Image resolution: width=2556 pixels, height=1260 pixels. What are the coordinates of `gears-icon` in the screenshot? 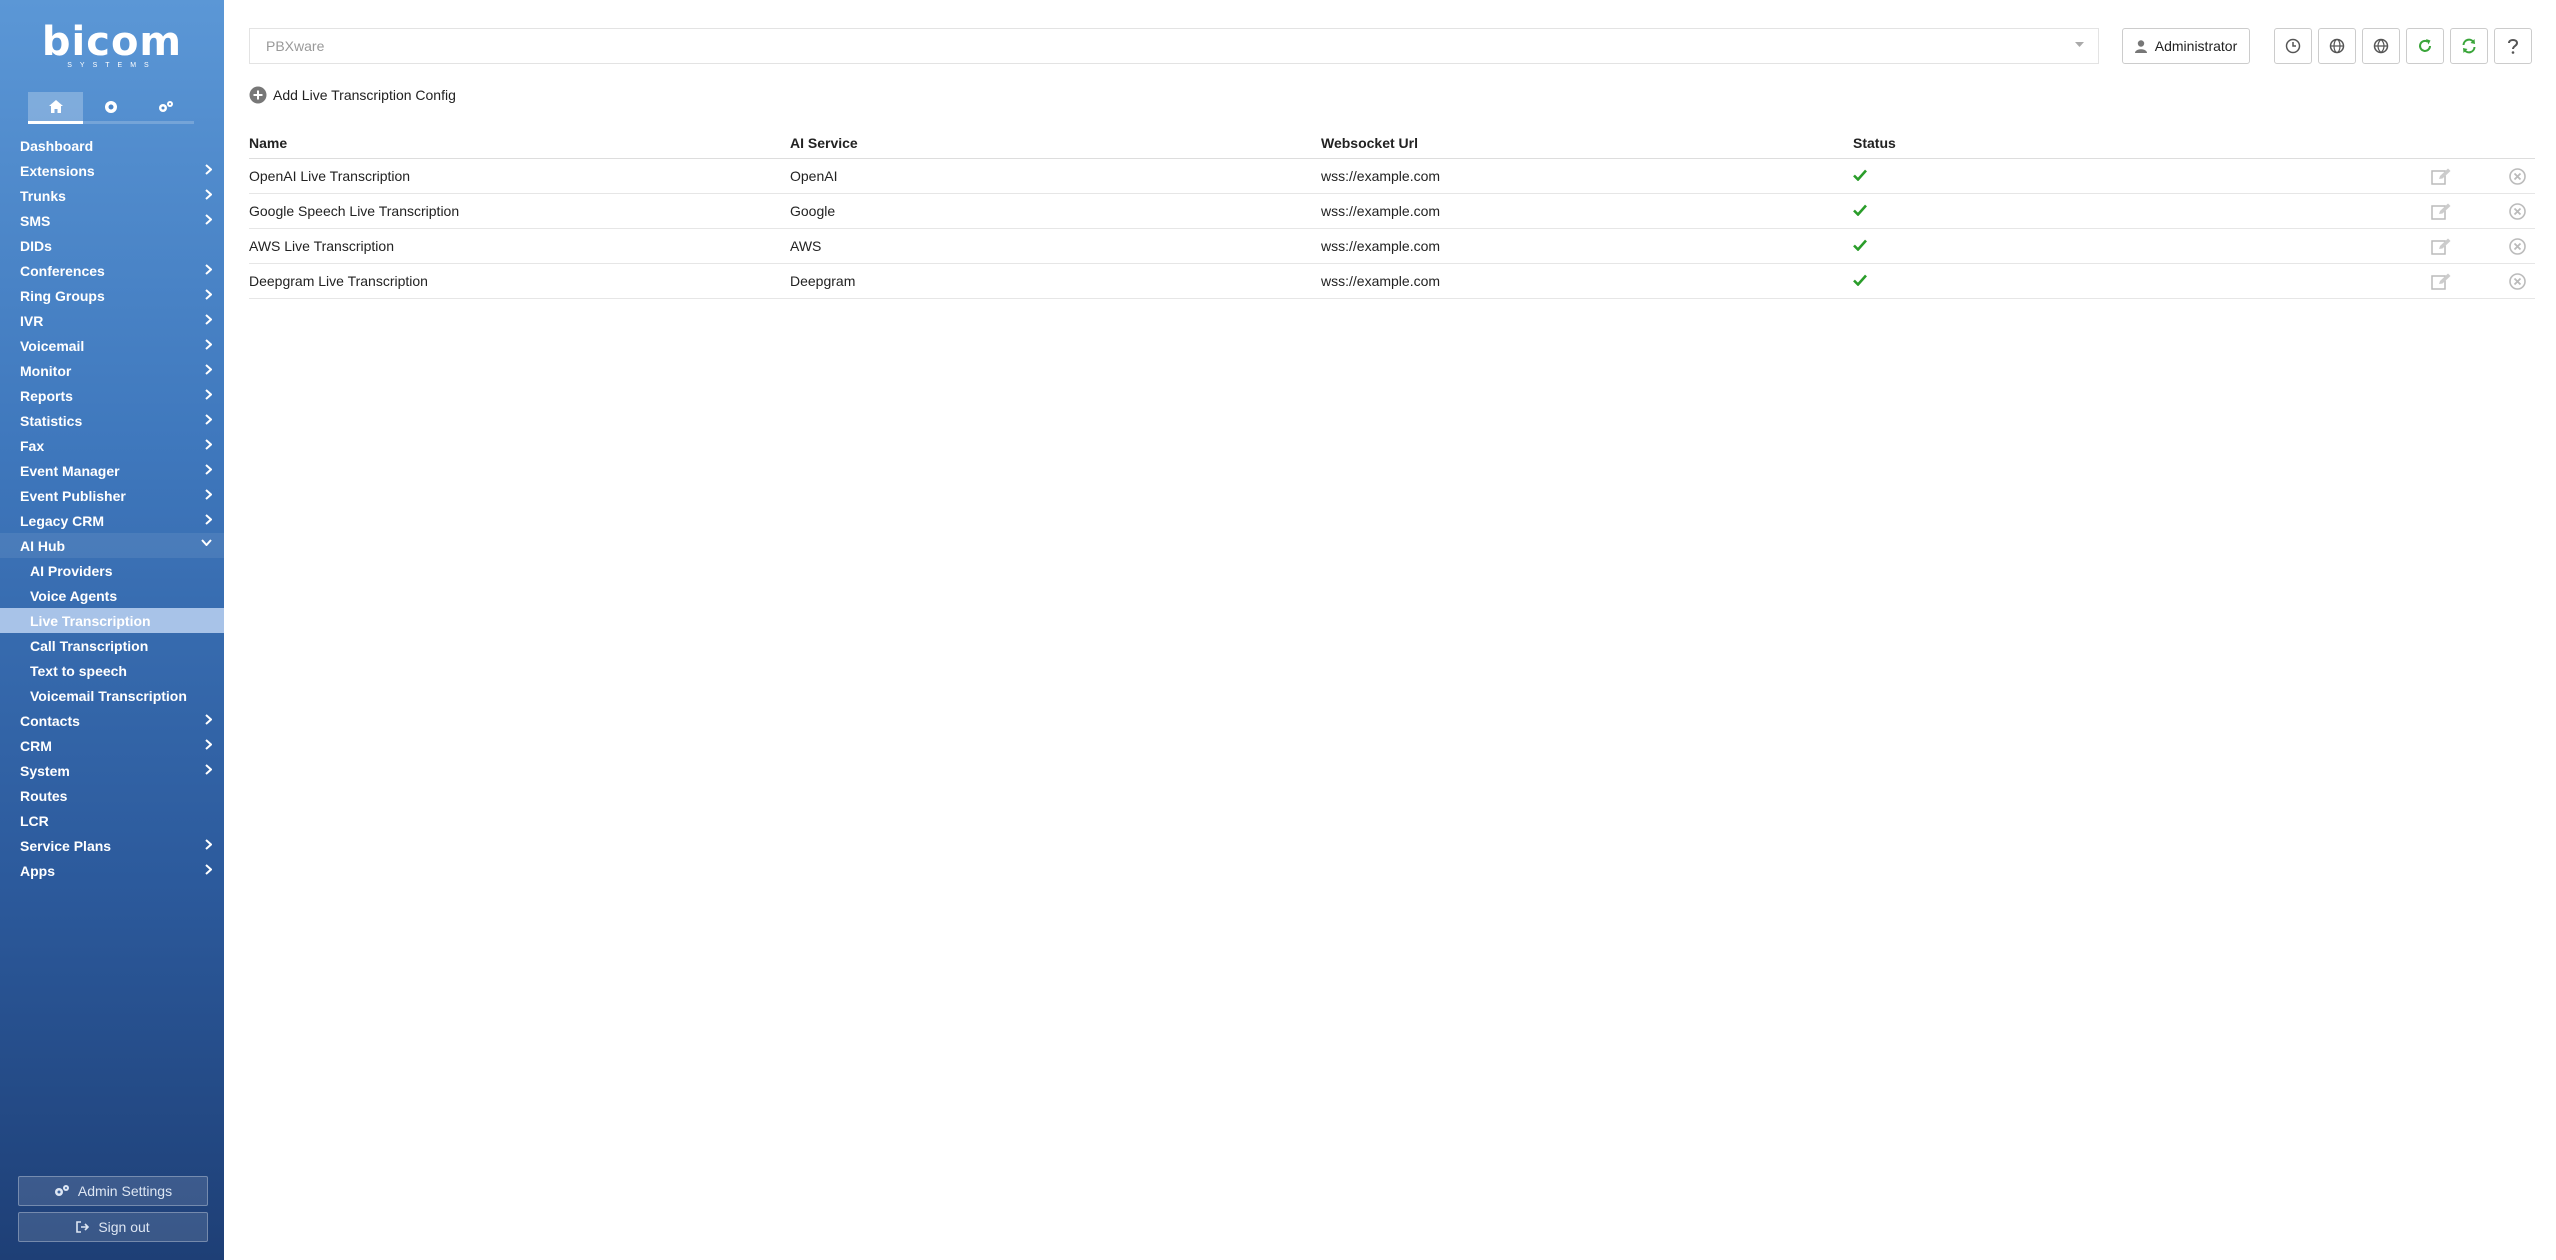 It's located at (166, 106).